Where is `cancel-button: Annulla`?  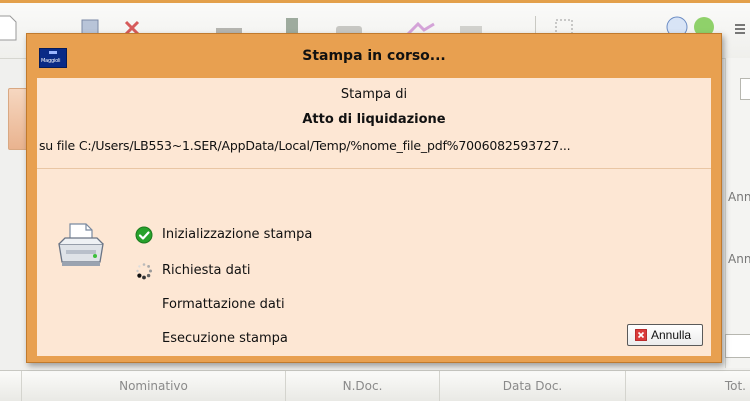 cancel-button: Annulla is located at coordinates (665, 335).